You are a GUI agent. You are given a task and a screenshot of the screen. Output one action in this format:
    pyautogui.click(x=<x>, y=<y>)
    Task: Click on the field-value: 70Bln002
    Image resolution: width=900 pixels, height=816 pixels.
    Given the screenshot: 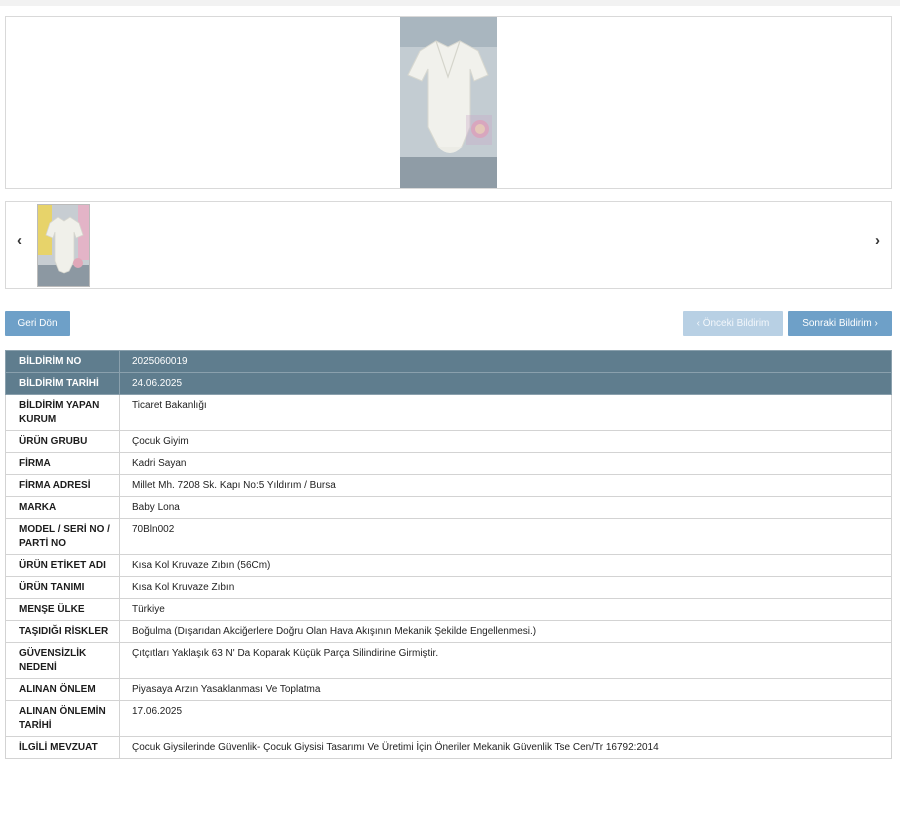 What is the action you would take?
    pyautogui.click(x=505, y=536)
    